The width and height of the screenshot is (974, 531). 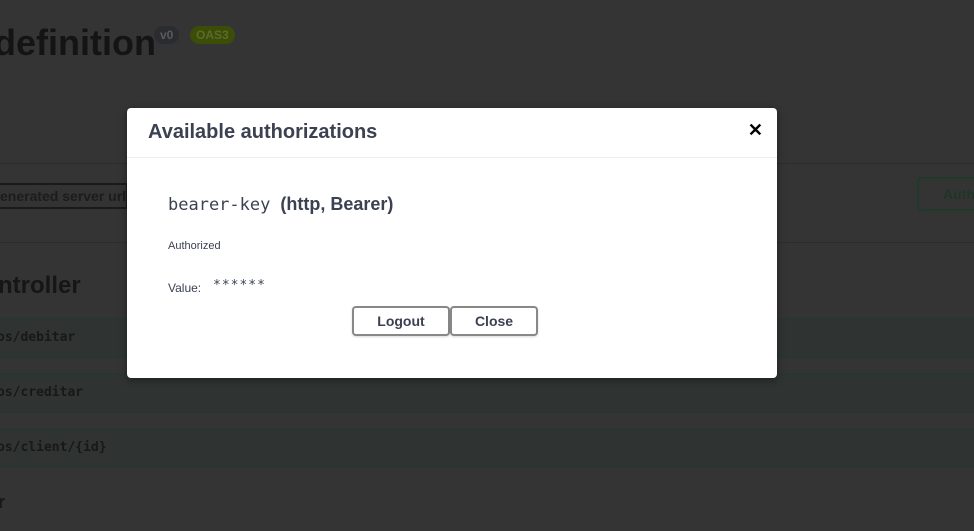 I want to click on value-label: Value:, so click(x=185, y=288).